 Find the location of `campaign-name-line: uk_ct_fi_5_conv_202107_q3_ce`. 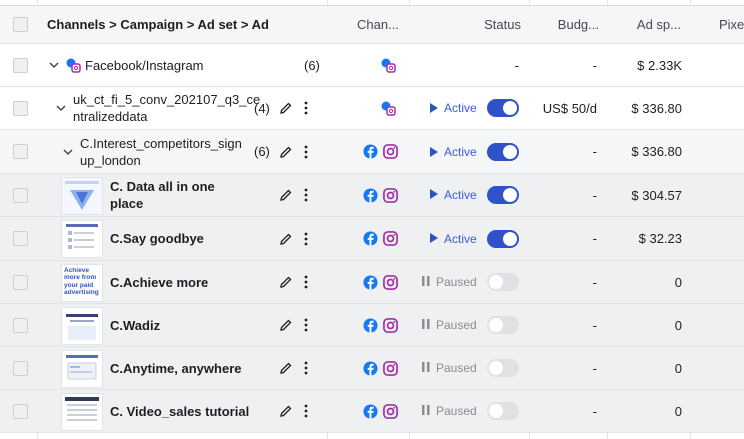

campaign-name-line: uk_ct_fi_5_conv_202107_q3_ce is located at coordinates (167, 99).